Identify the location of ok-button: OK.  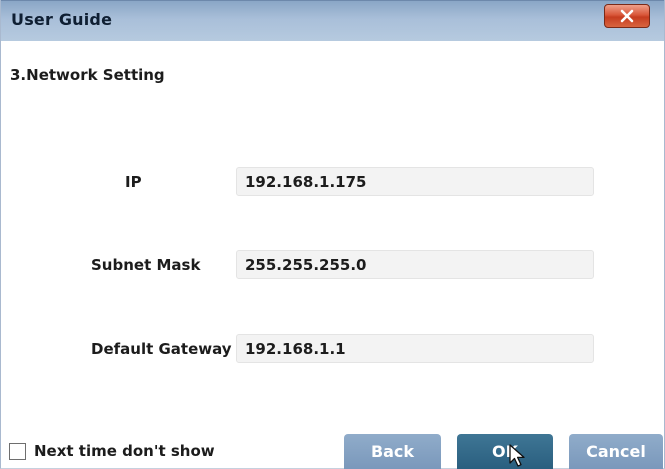
(505, 451).